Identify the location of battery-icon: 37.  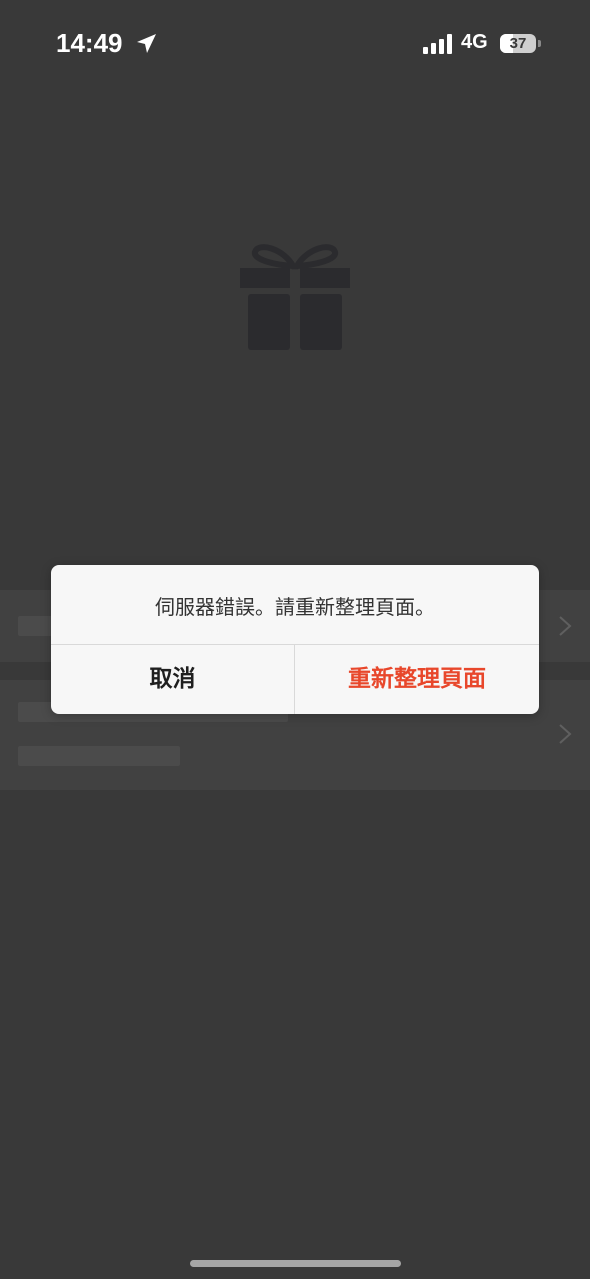
(518, 43).